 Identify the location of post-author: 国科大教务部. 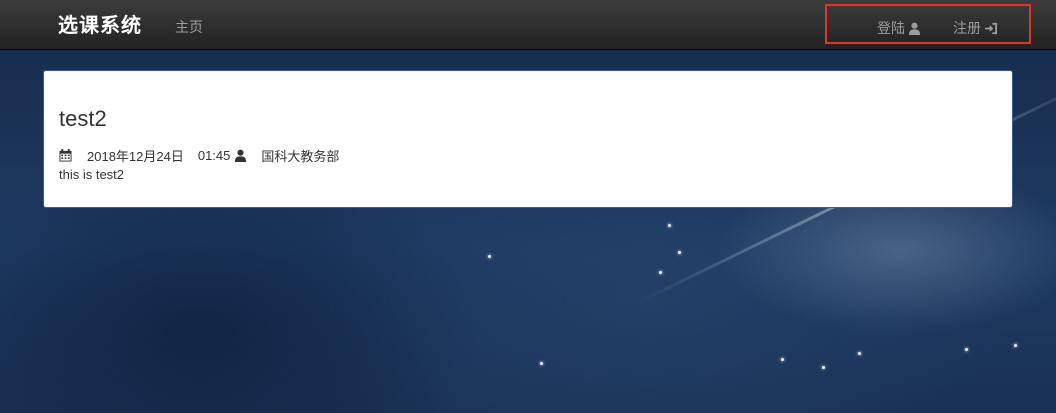
(300, 156).